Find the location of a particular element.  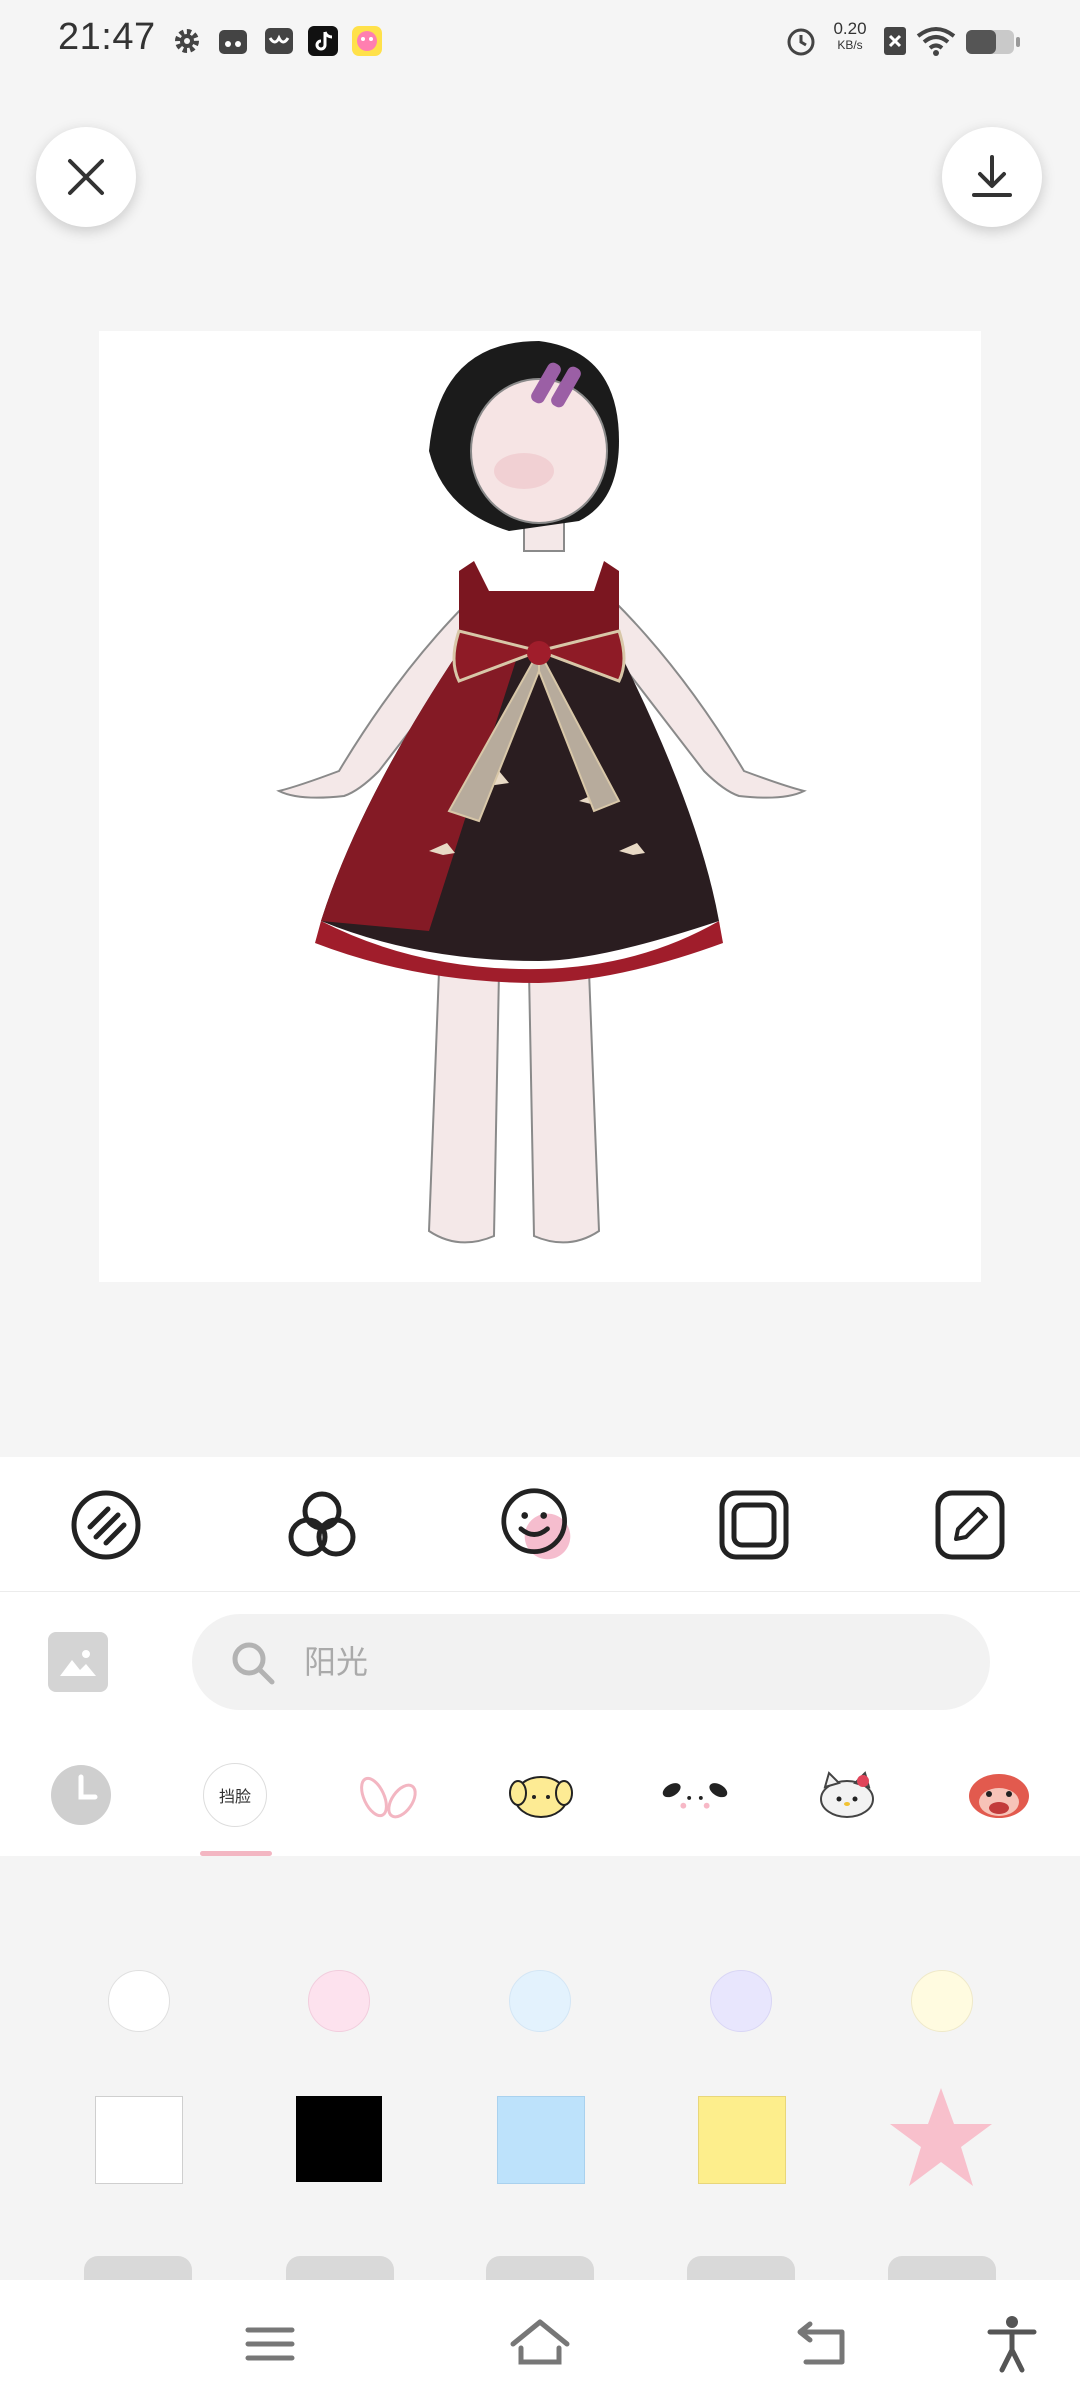

sticker-circle-lavender is located at coordinates (741, 2001).